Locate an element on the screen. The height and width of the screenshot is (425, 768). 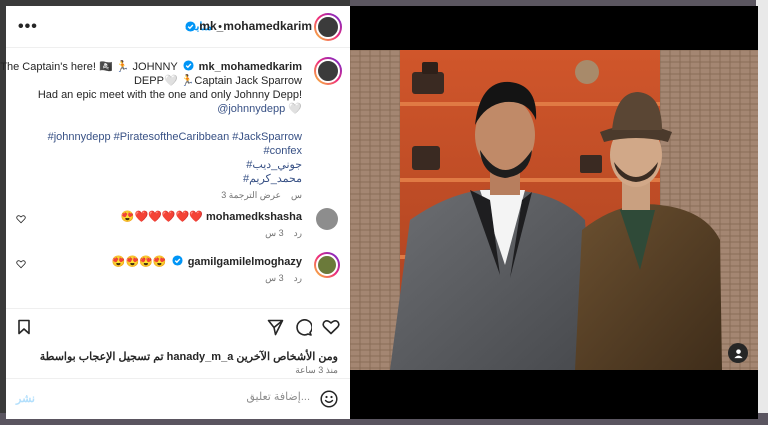
mention-link: @johnnydepp 🤍 is located at coordinates (259, 109).